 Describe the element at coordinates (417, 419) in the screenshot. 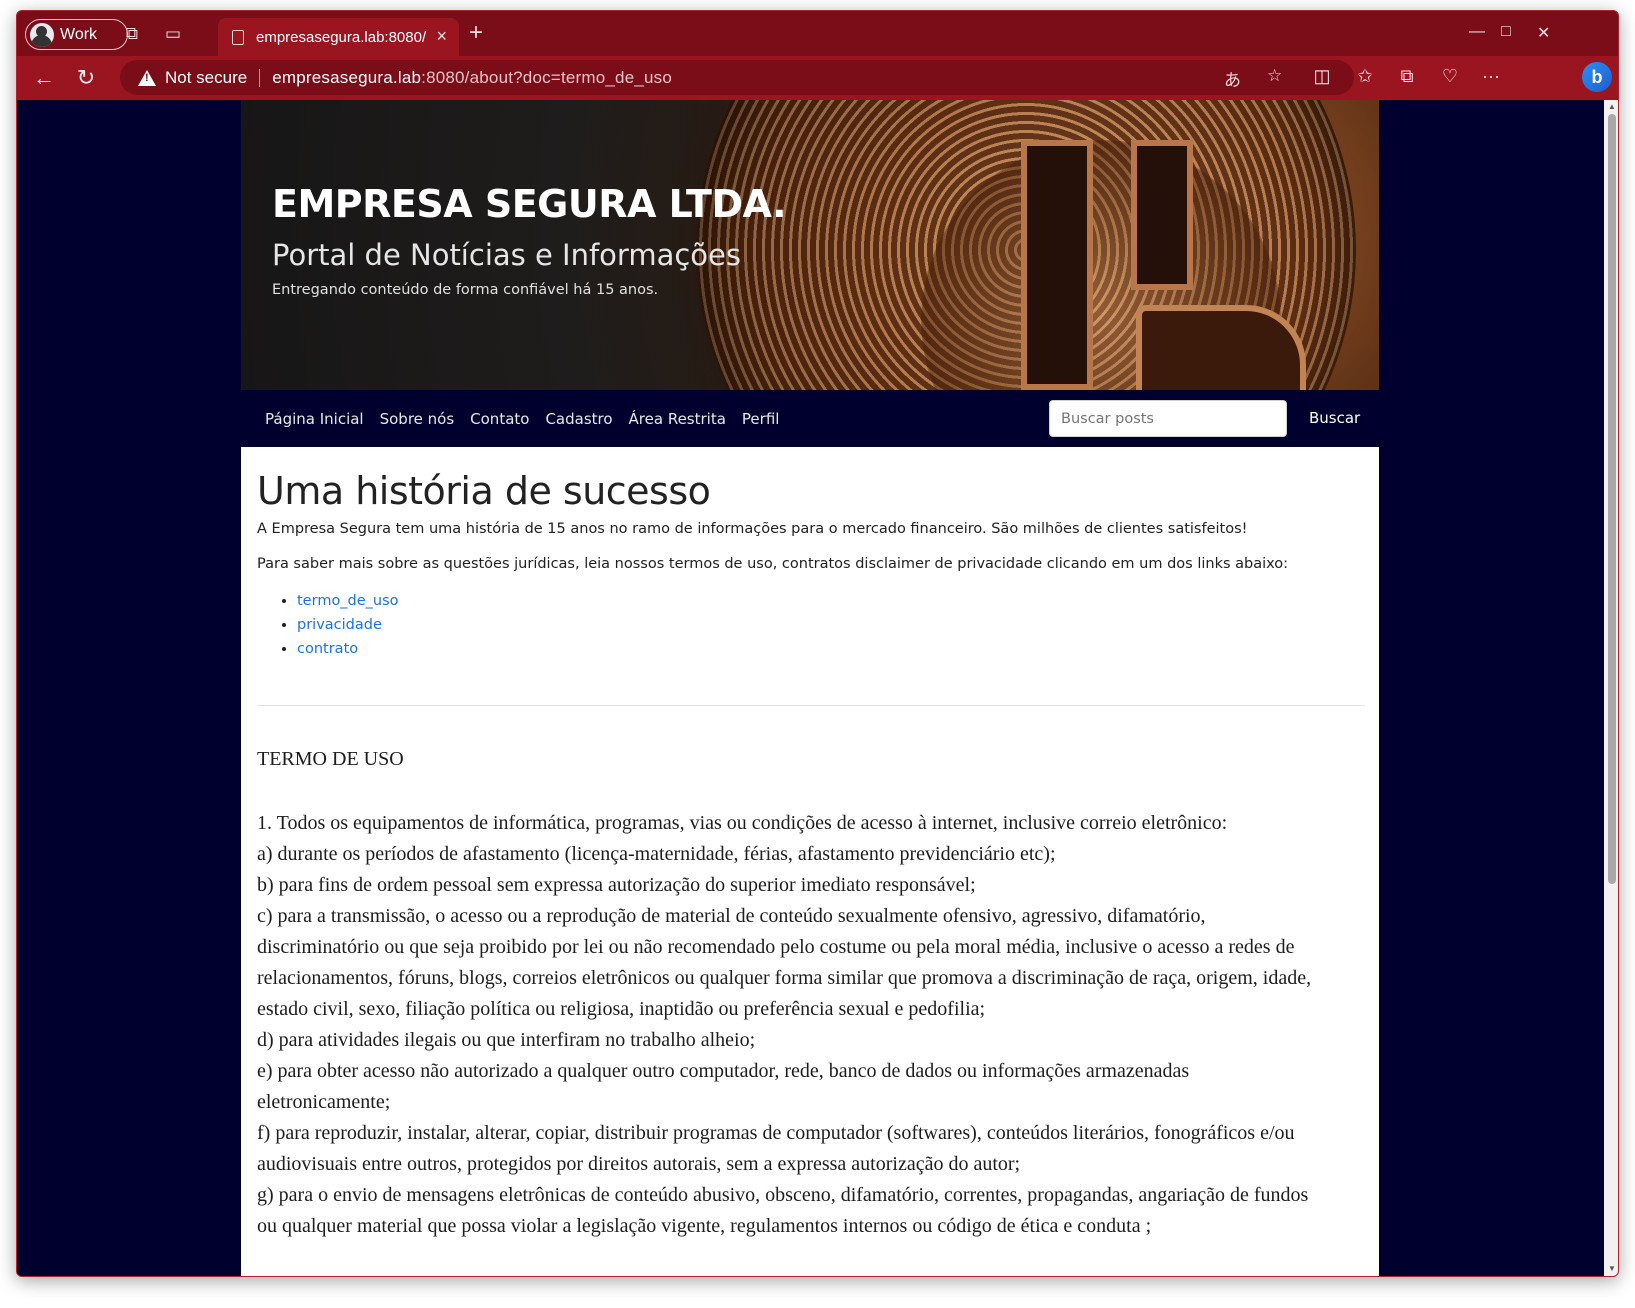

I see `nav-about: Sobre nós` at that location.